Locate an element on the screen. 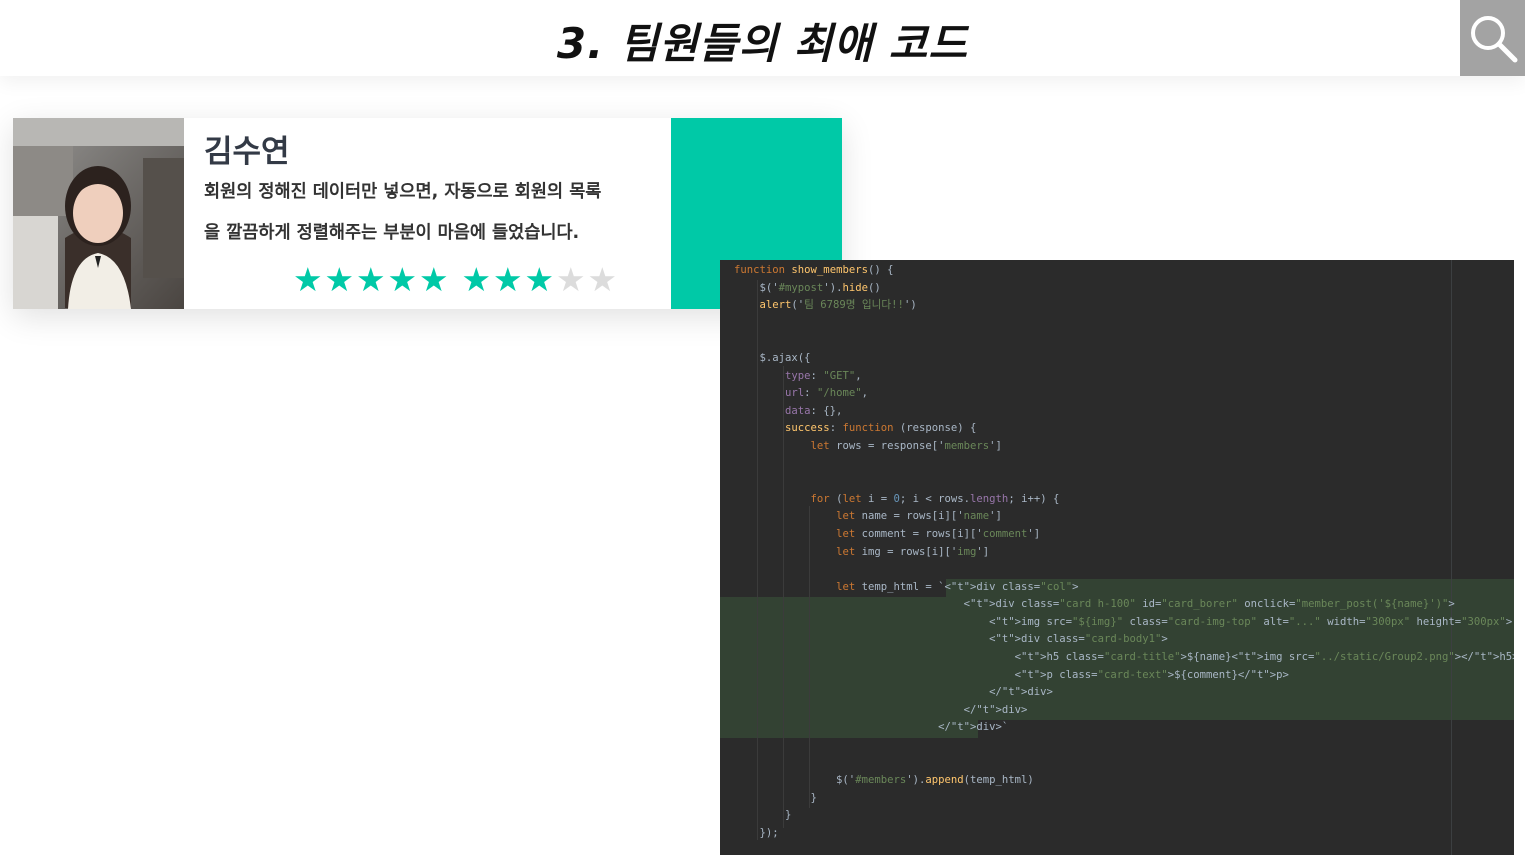 Image resolution: width=1525 pixels, height=855 pixels. code-line: data: {}, is located at coordinates (814, 410).